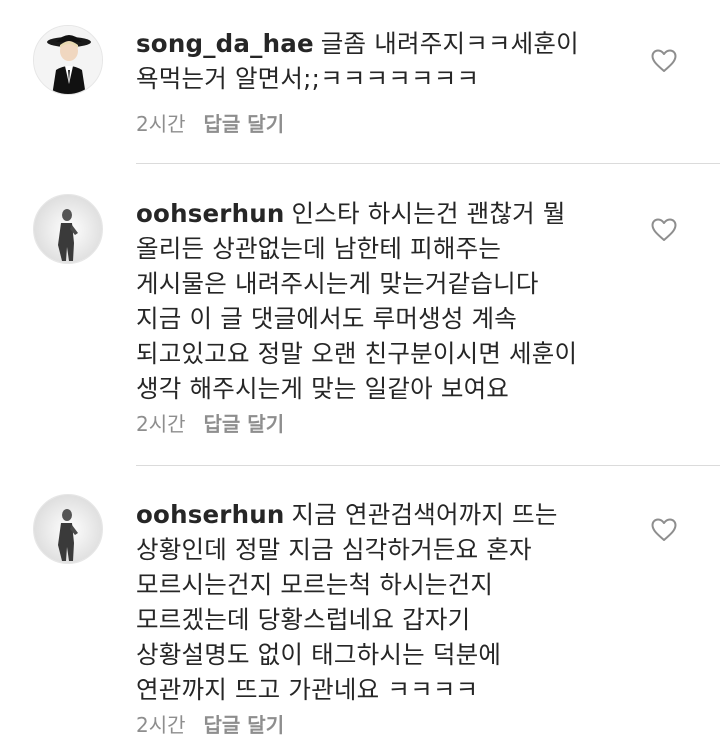 The width and height of the screenshot is (720, 749). I want to click on comment-line: 지금 연관검색어까지 뜨는, so click(424, 514).